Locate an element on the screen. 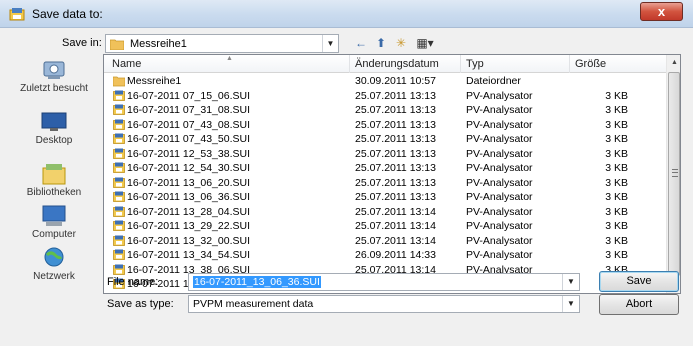  file-row: Messreihe1 30.09.2011 10:57 Dateiordner is located at coordinates (385, 81).